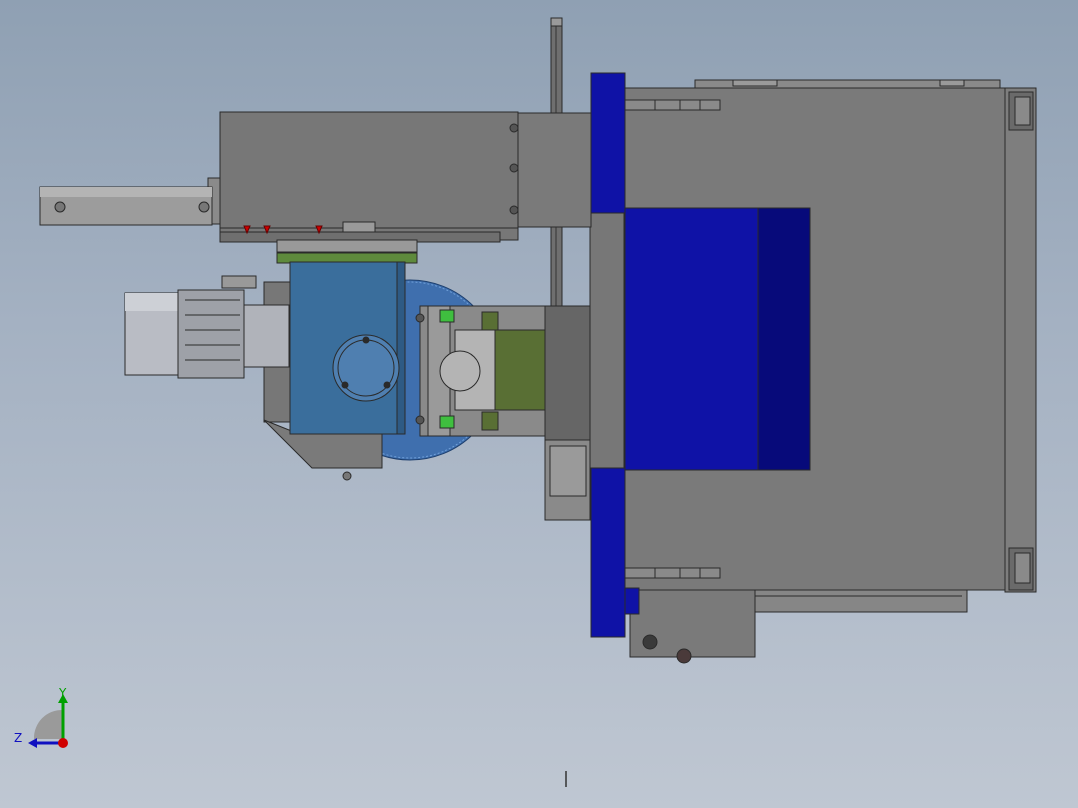 This screenshot has height=808, width=1078. Describe the element at coordinates (347, 251) in the screenshot. I see `slide-rail` at that location.